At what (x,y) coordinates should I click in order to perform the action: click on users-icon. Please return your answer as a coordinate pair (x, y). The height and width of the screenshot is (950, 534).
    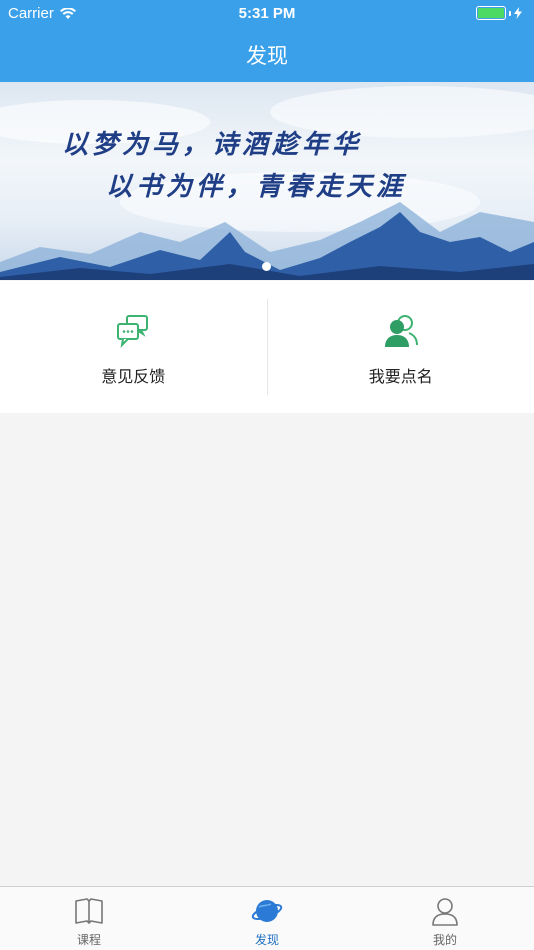
    Looking at the image, I should click on (401, 331).